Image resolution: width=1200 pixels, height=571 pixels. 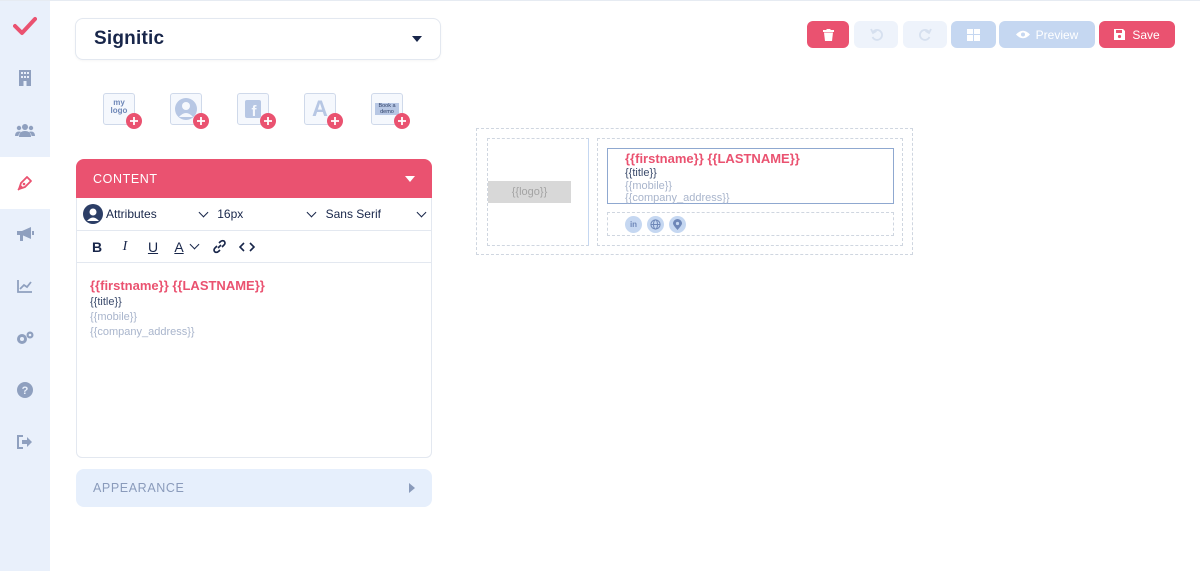 I want to click on sidebar: ?, so click(x=25, y=286).